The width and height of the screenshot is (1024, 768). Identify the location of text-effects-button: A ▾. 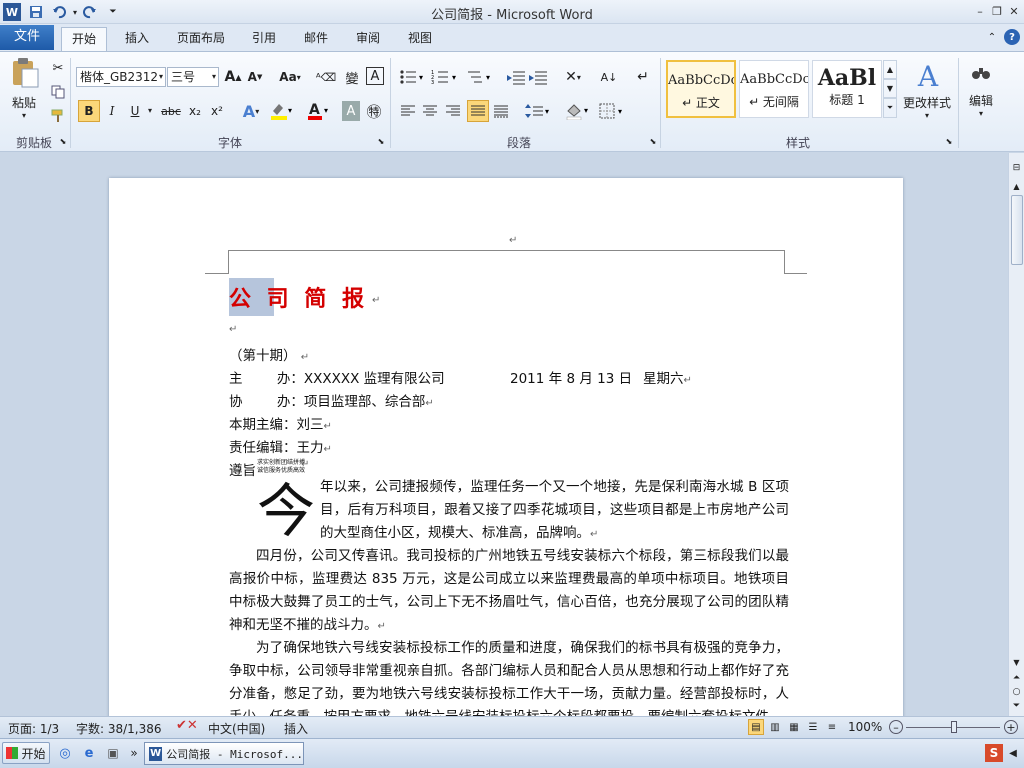
(251, 111).